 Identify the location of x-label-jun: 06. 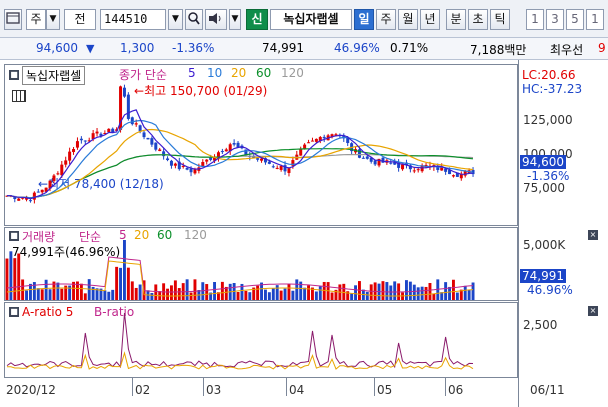
(456, 390).